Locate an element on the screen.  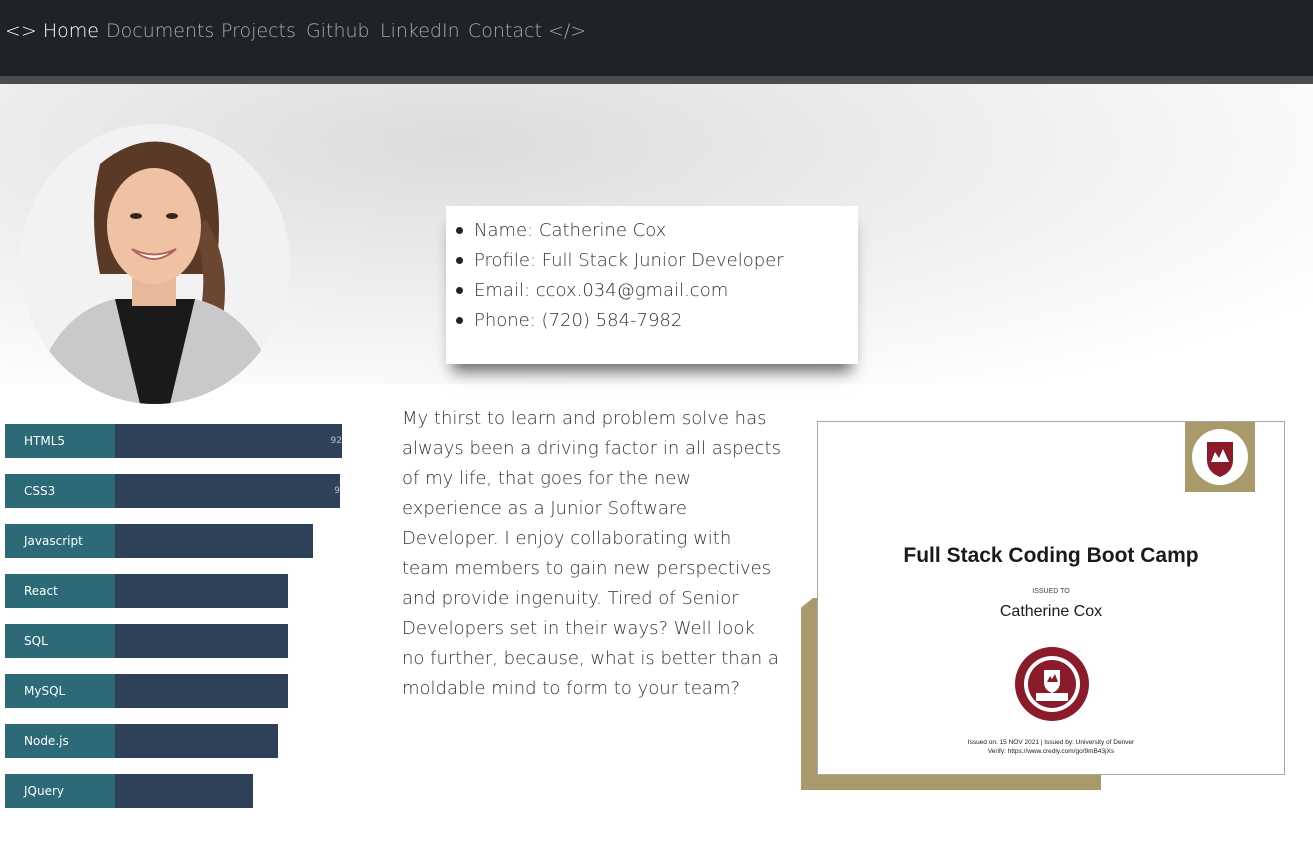
nav-contact-link: Contact </> is located at coordinates (527, 31).